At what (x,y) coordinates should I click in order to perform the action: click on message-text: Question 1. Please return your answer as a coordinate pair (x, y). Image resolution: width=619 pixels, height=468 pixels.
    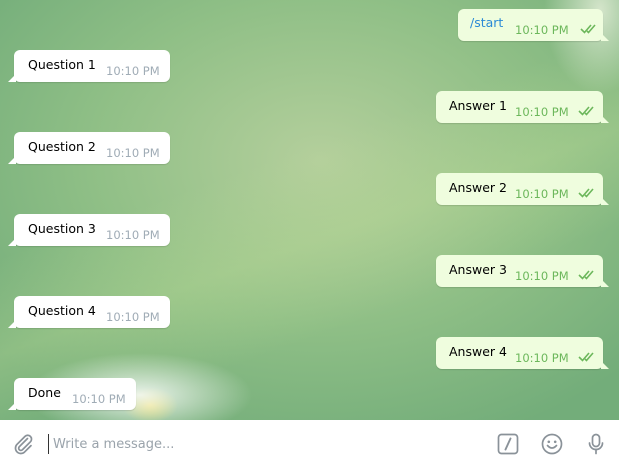
    Looking at the image, I should click on (62, 64).